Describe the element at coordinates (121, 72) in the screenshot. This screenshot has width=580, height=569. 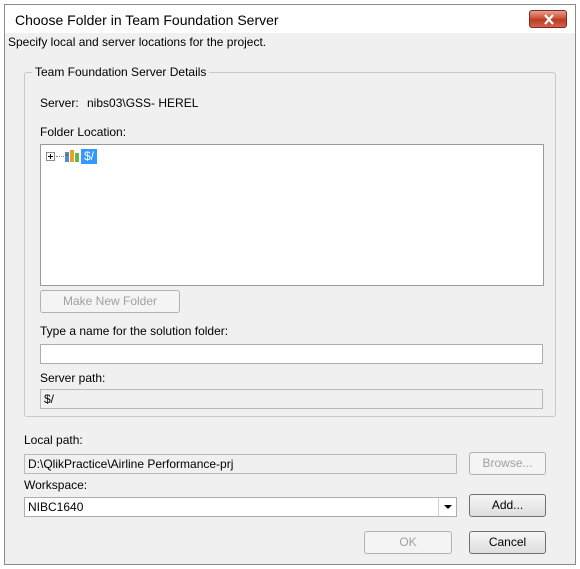
I see `group-legend: Team Foundation Server Details` at that location.